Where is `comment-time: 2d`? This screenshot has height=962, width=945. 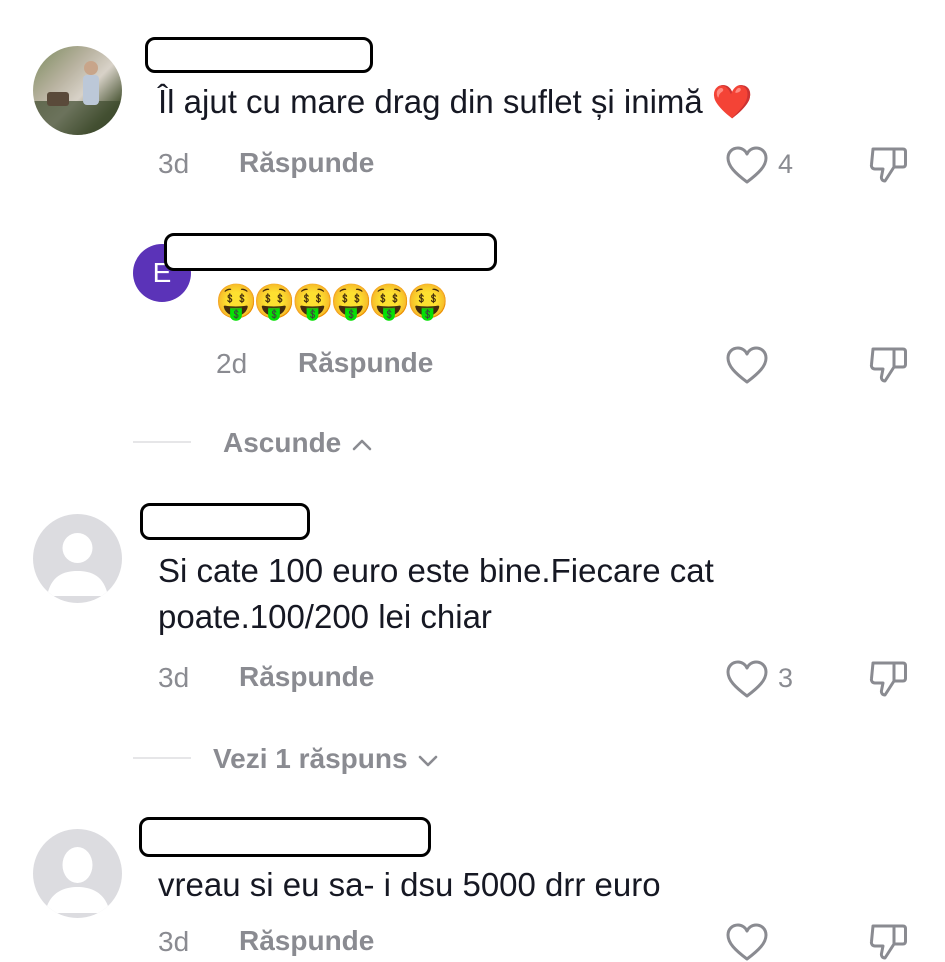 comment-time: 2d is located at coordinates (232, 363).